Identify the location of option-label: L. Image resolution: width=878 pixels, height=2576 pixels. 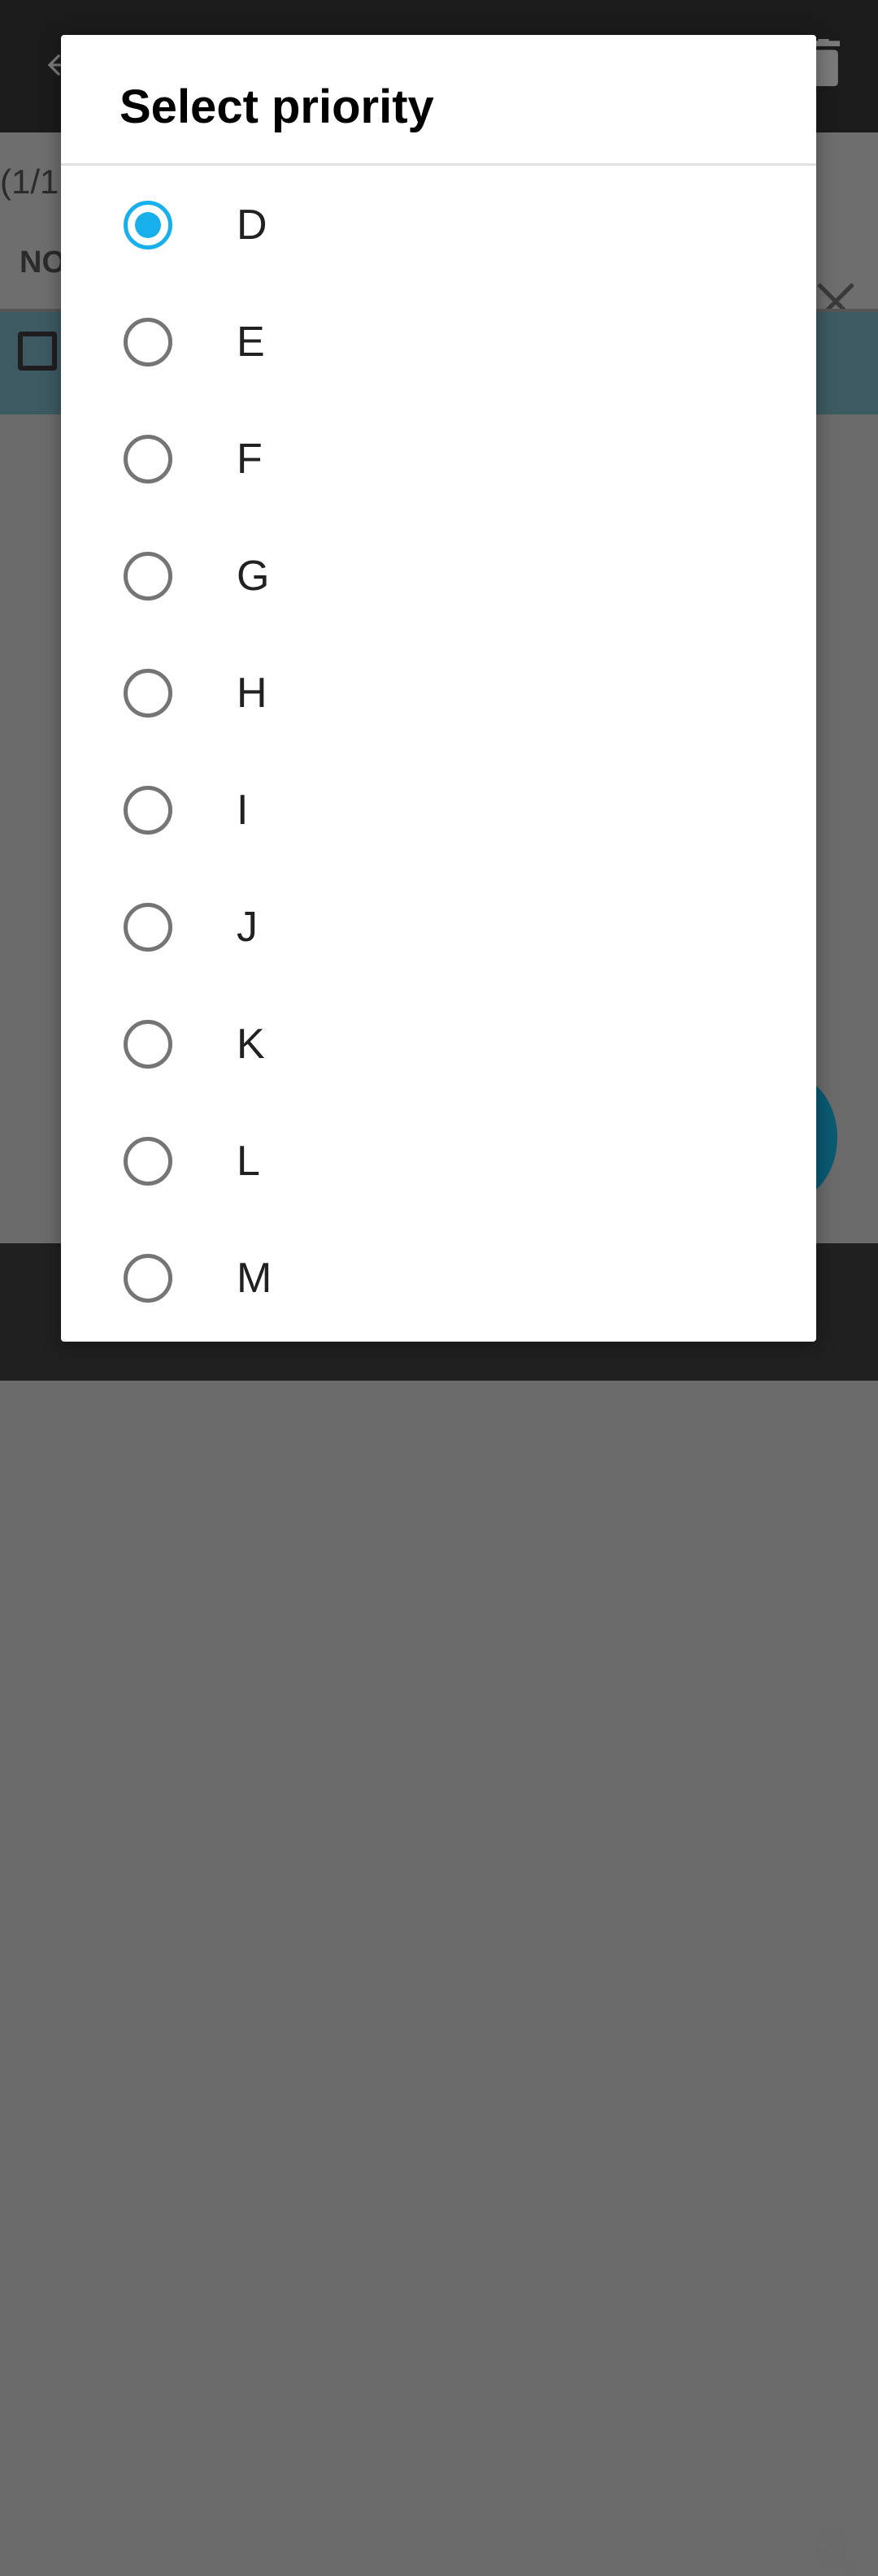
(249, 1161).